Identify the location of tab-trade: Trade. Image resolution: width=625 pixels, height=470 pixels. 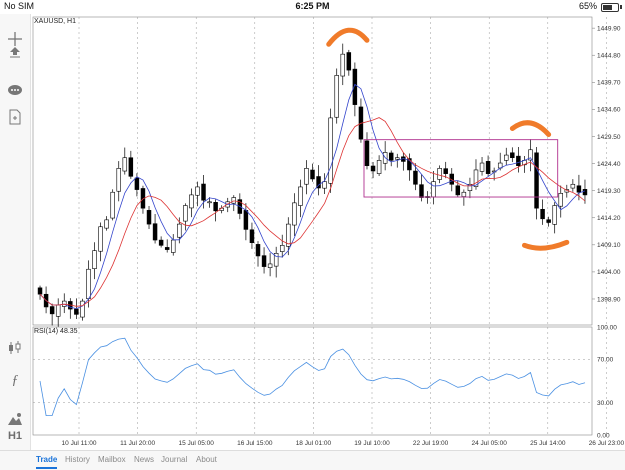
(47, 462).